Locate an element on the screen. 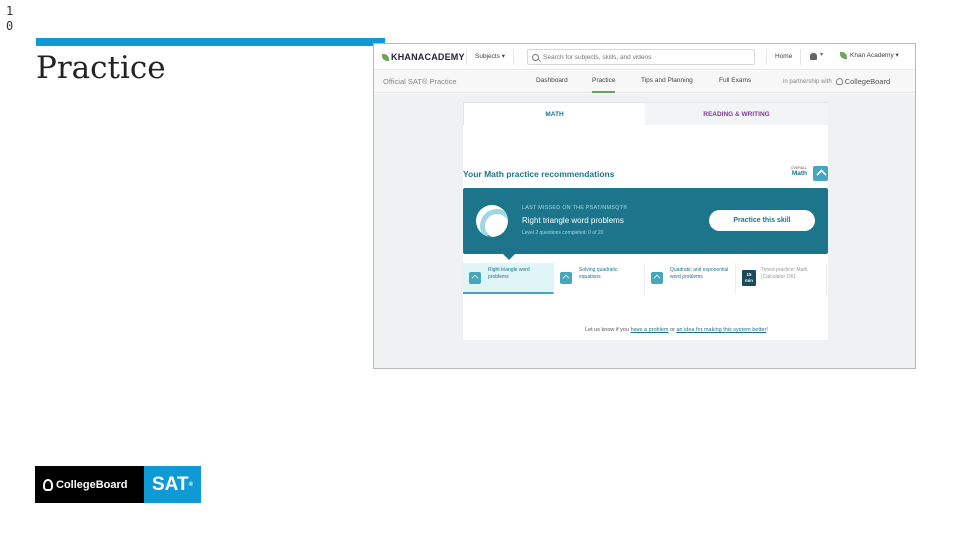  math-overall-icon is located at coordinates (820, 173).